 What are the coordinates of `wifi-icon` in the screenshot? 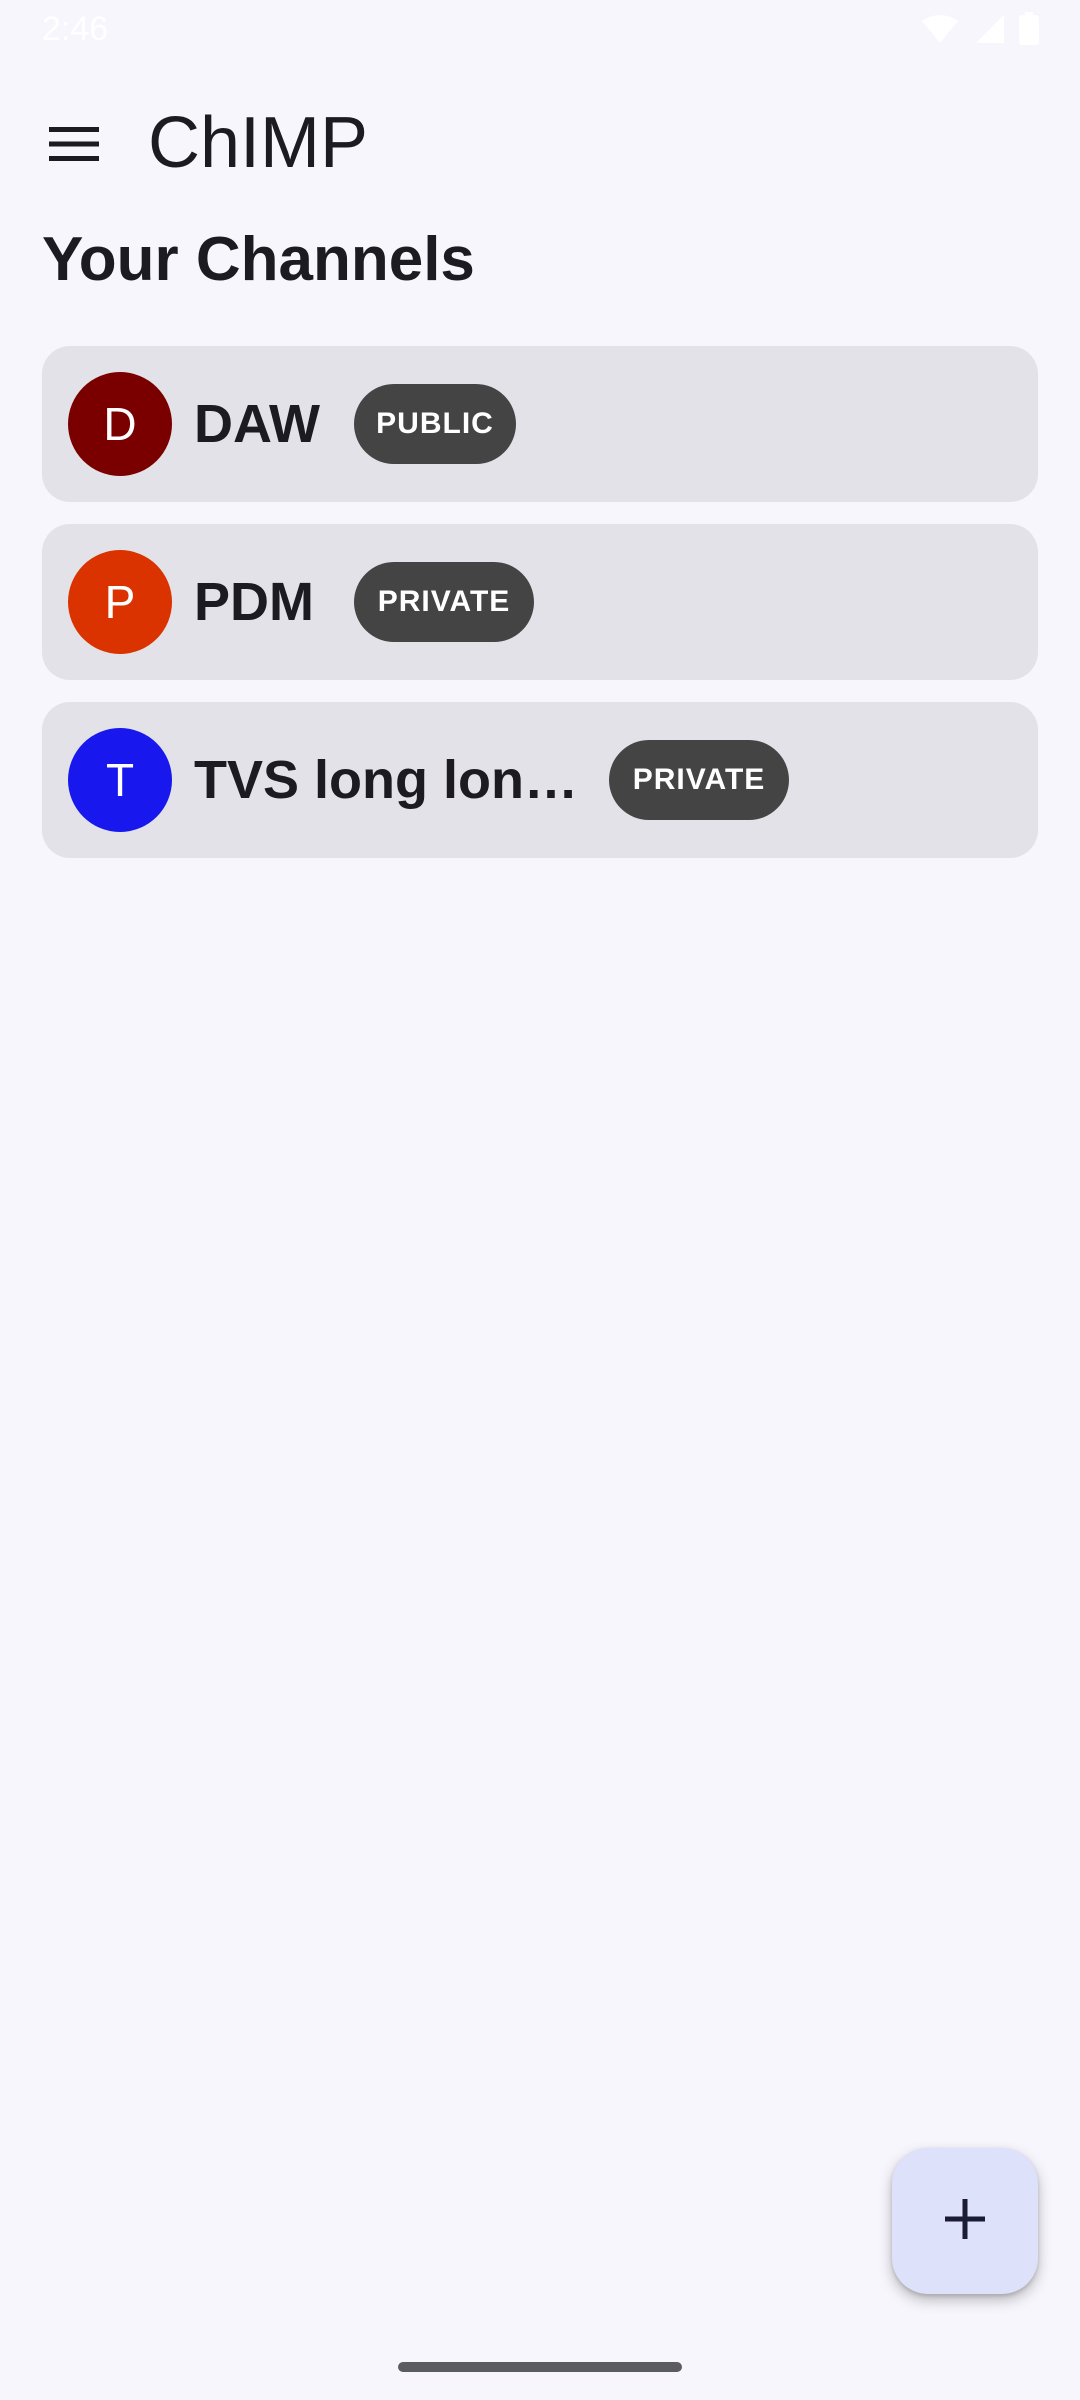 It's located at (940, 29).